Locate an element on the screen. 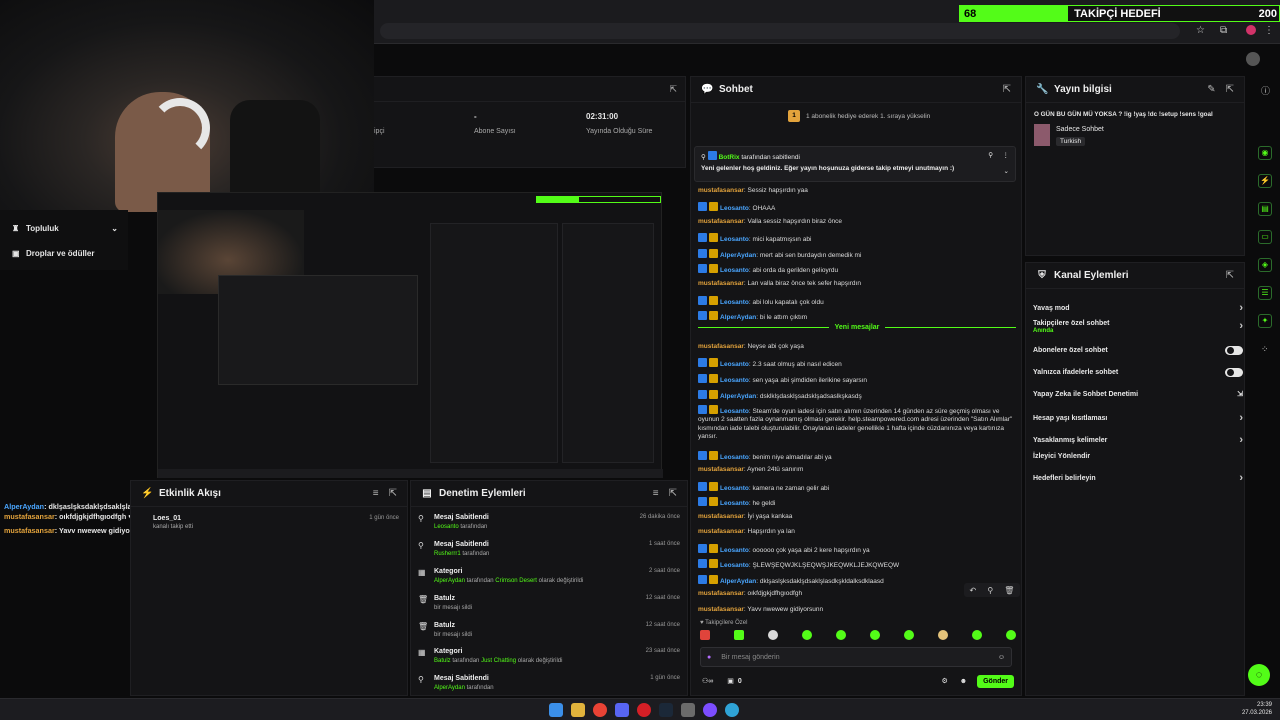 This screenshot has width=1280, height=720. users-icon: ⚇∞ is located at coordinates (707, 681).